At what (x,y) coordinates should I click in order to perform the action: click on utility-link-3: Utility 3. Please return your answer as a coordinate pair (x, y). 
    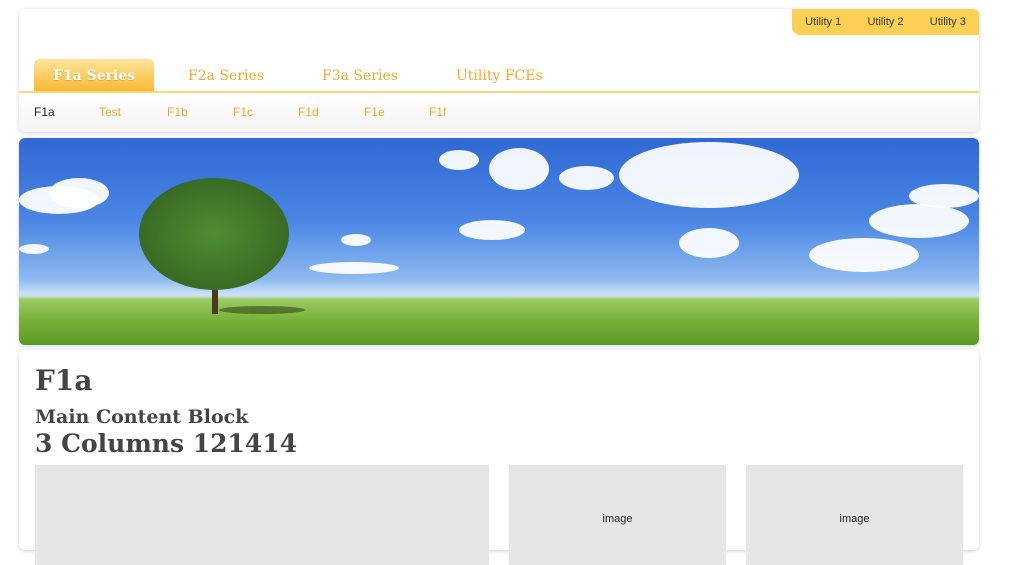
    Looking at the image, I should click on (948, 22).